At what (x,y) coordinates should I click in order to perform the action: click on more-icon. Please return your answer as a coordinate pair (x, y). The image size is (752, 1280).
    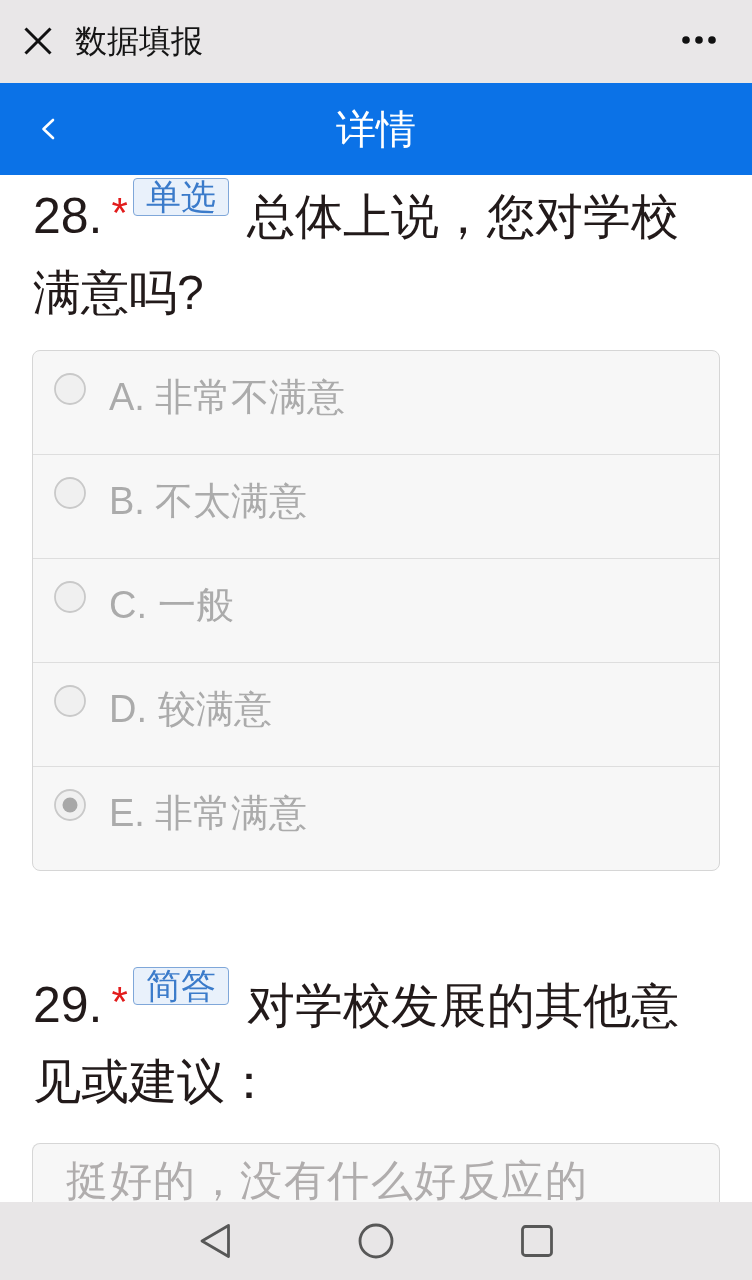
    Looking at the image, I should click on (699, 40).